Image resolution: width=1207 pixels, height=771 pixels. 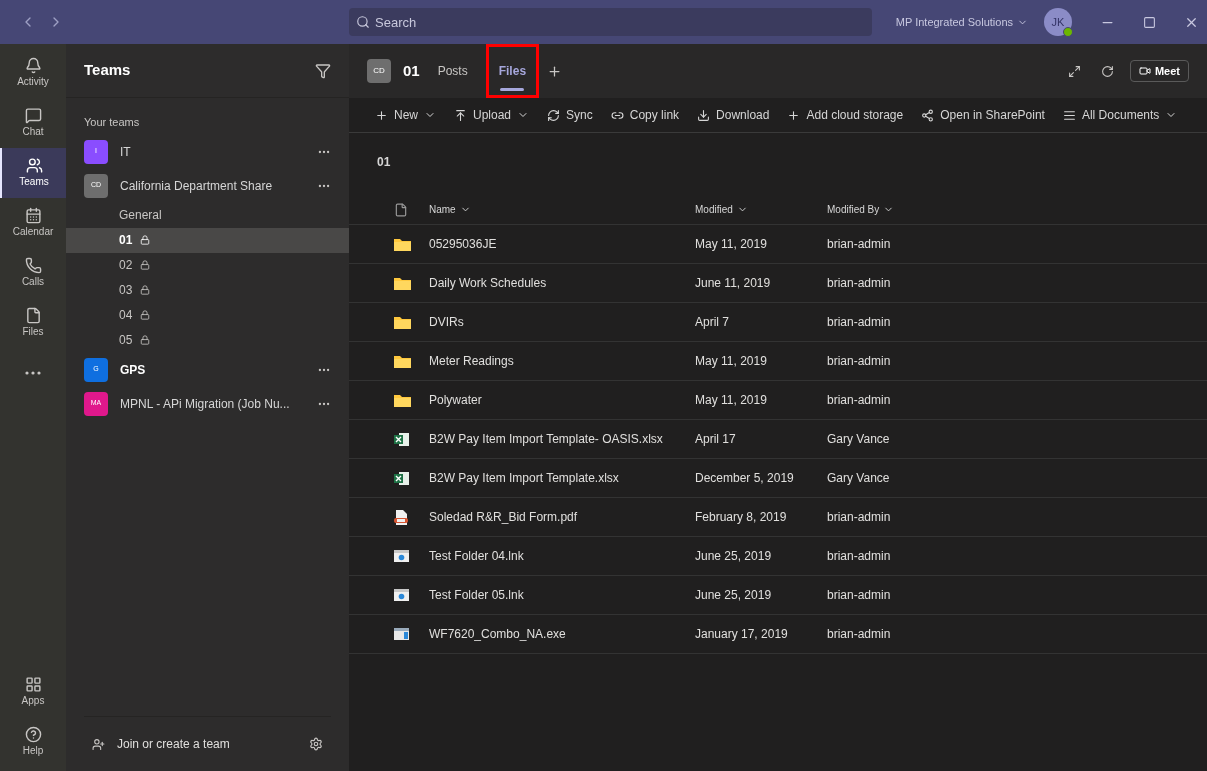 I want to click on file-name: Test Folder 04.lnk, so click(x=562, y=556).